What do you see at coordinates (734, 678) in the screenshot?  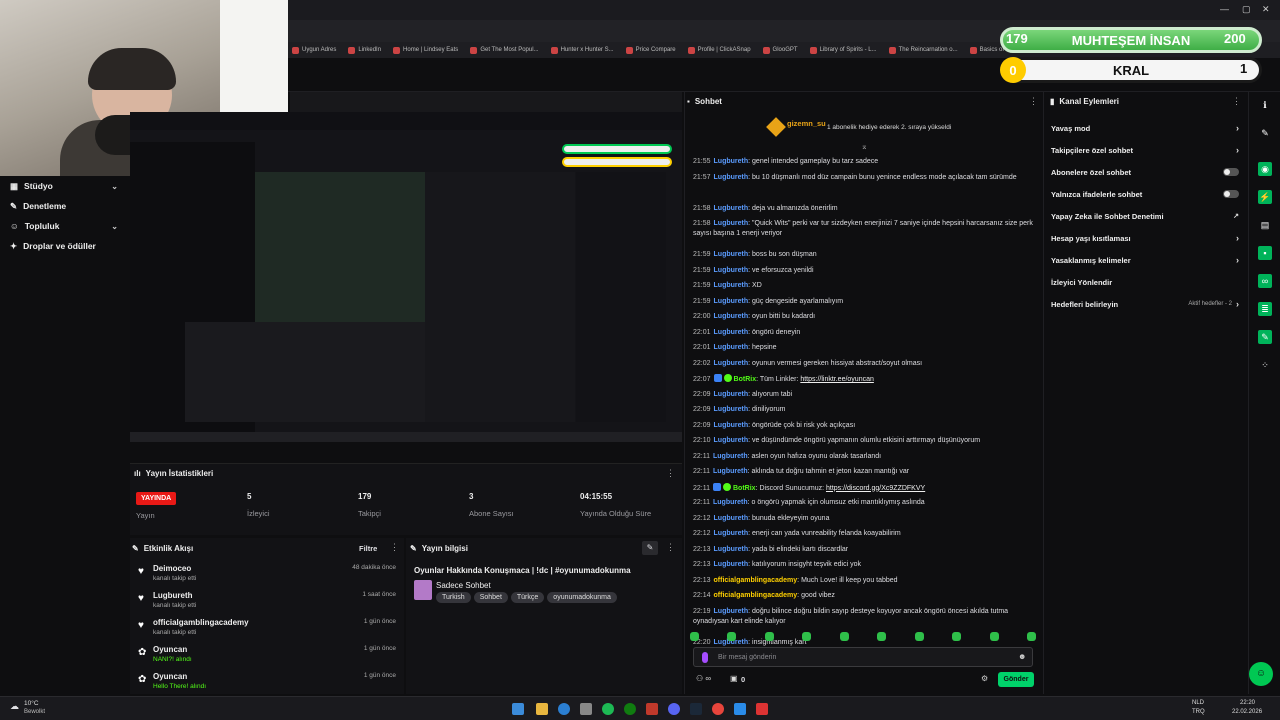 I see `points-icon: ▣` at bounding box center [734, 678].